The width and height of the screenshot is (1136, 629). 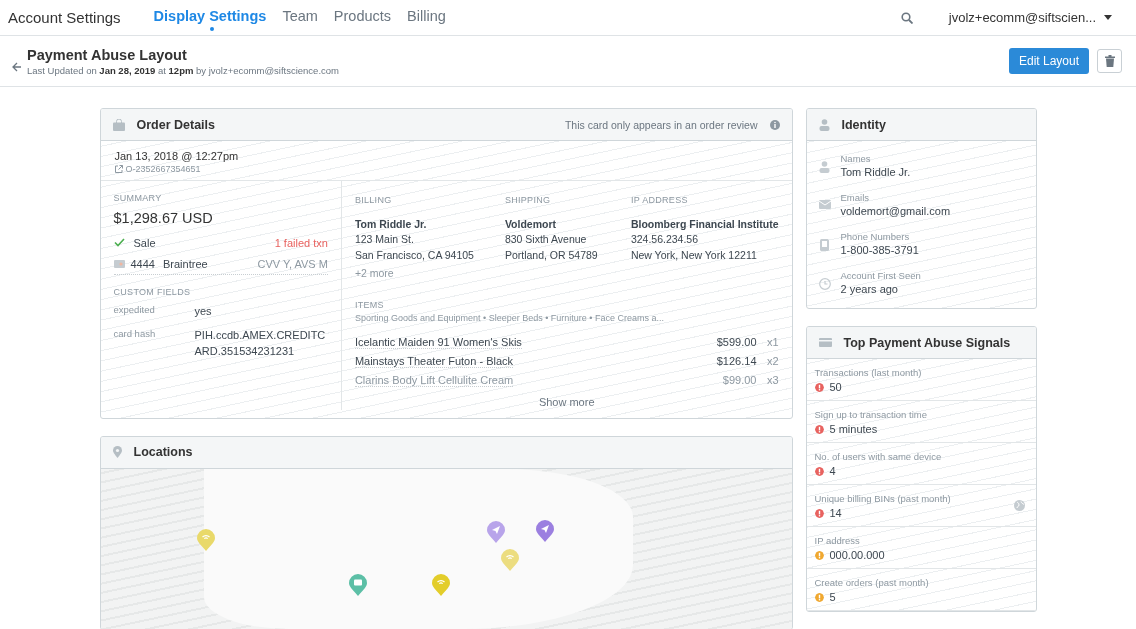 What do you see at coordinates (736, 342) in the screenshot?
I see `item-price: $599.00` at bounding box center [736, 342].